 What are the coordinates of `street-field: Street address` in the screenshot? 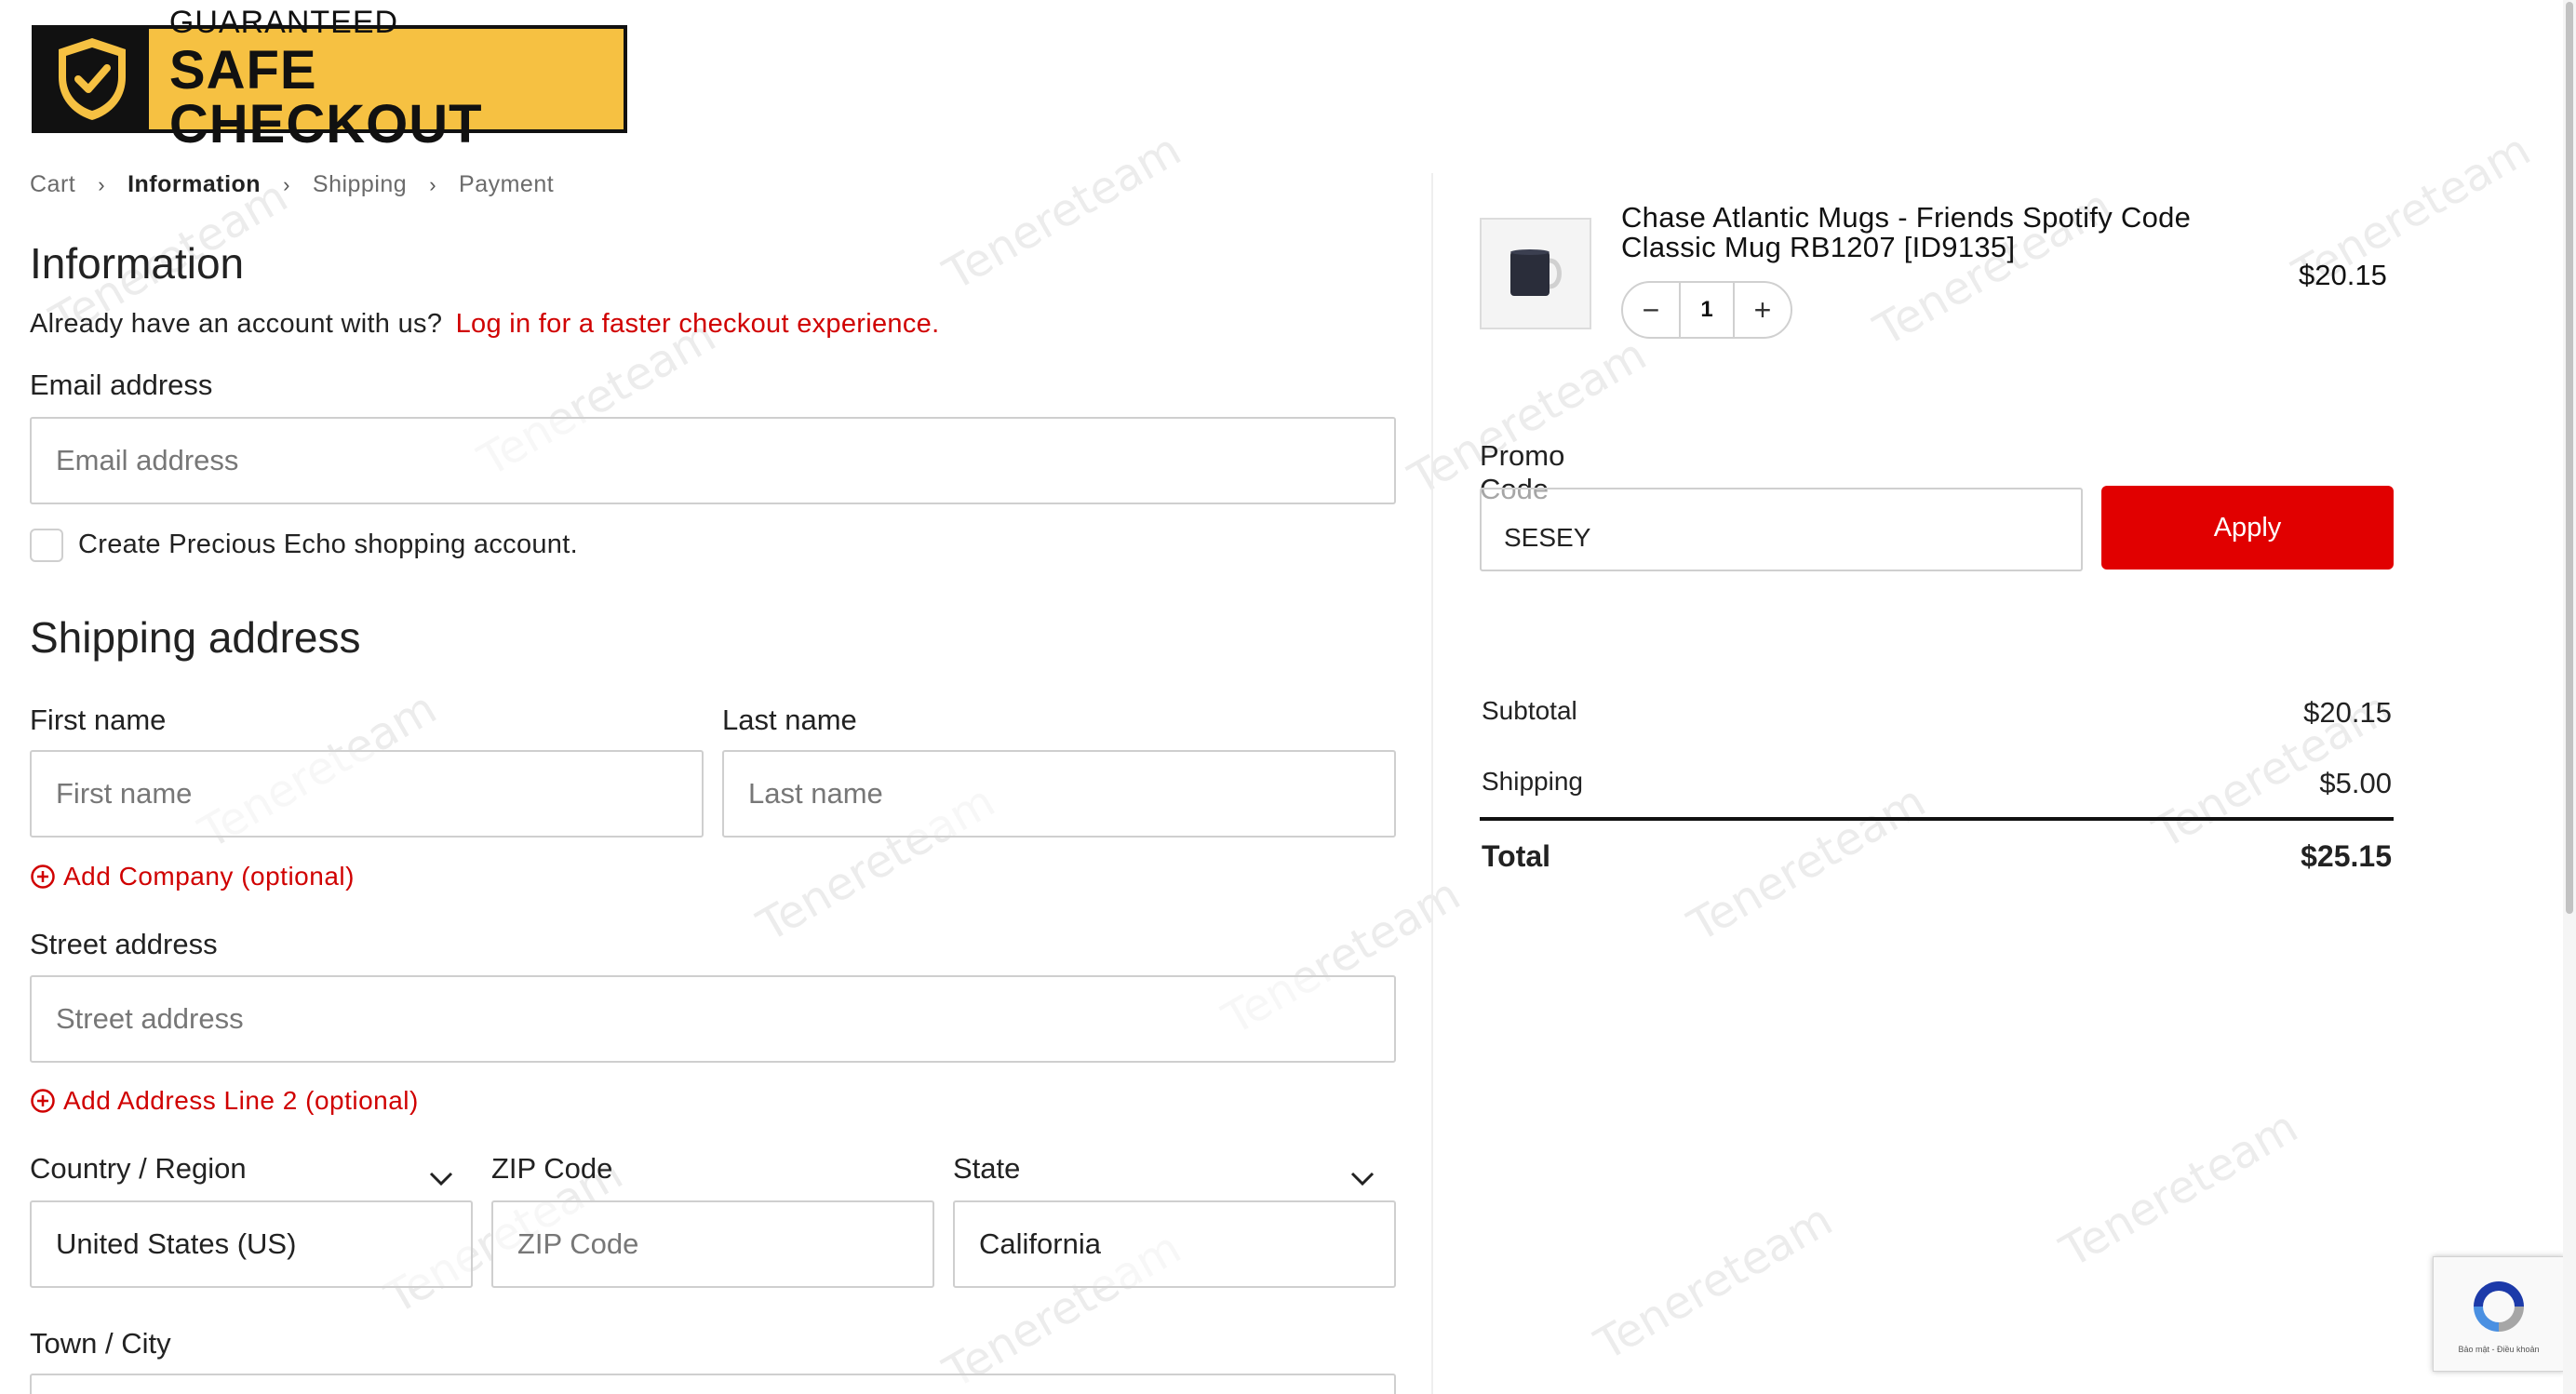 It's located at (713, 1019).